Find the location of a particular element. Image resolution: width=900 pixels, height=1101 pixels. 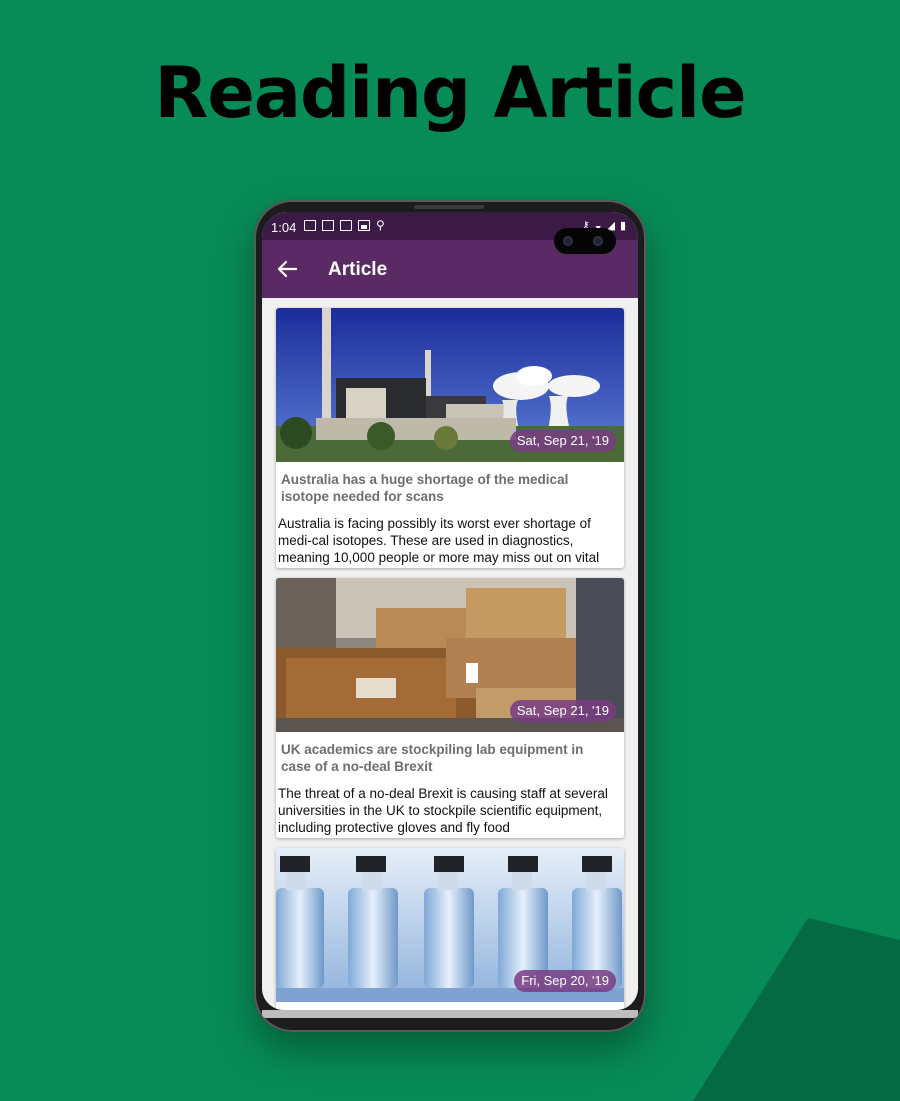

phone-bottom-bezel is located at coordinates (450, 1014).